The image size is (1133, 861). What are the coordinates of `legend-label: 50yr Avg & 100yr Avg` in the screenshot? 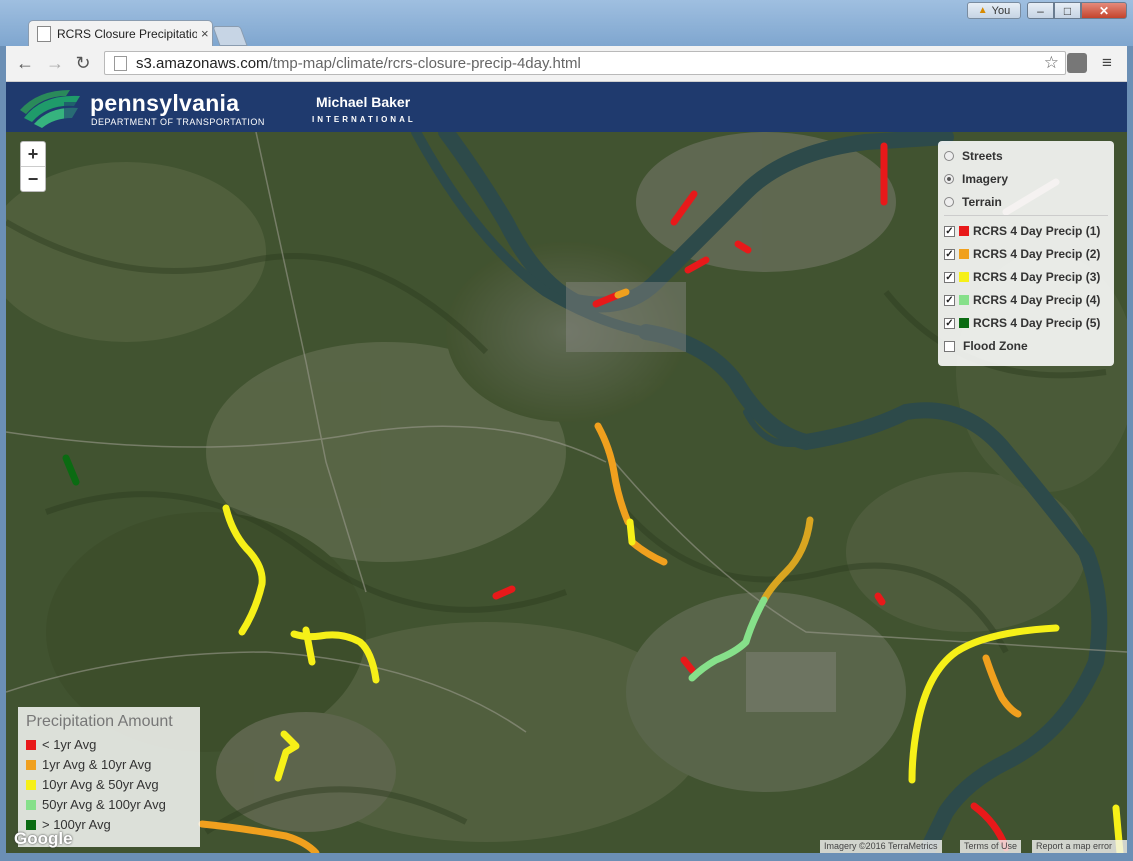 It's located at (104, 804).